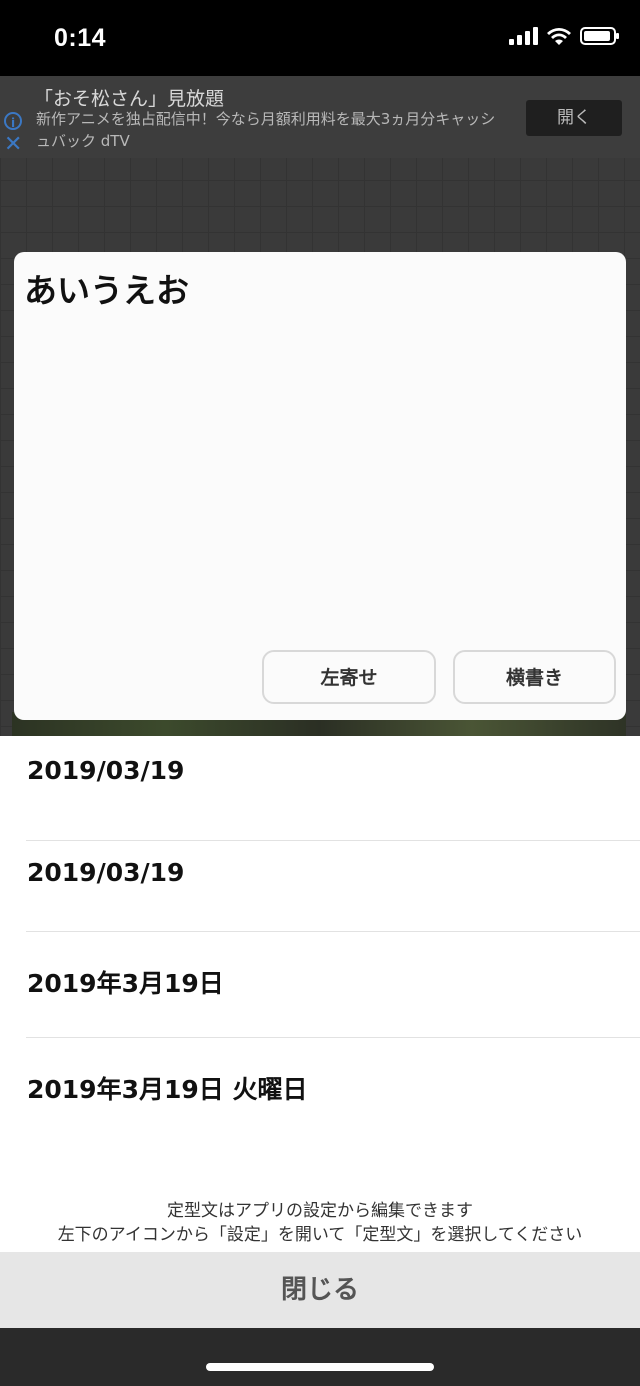 The width and height of the screenshot is (640, 1386). What do you see at coordinates (320, 985) in the screenshot?
I see `list-item: 2019年3月19日` at bounding box center [320, 985].